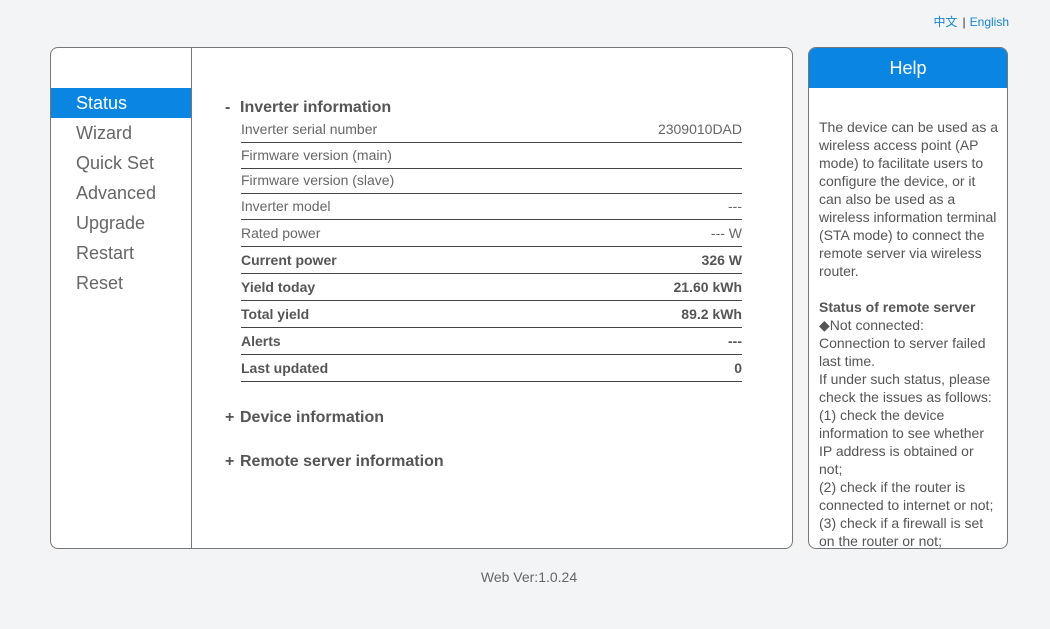  I want to click on row-label: Firmware version (slave), so click(318, 180).